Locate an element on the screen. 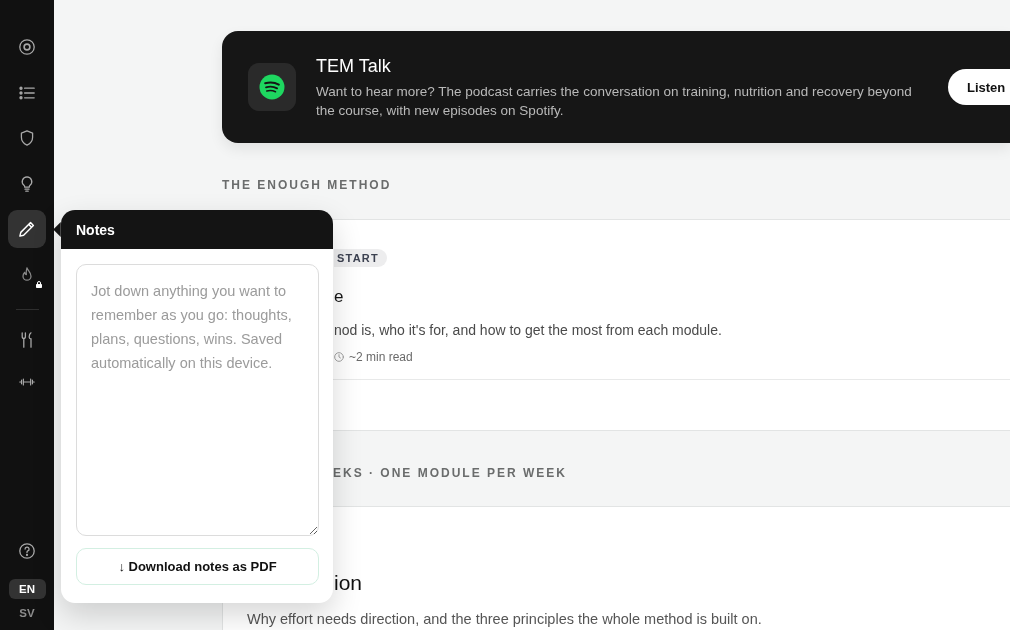 Image resolution: width=1010 pixels, height=630 pixels. banner-title: TEM Talk is located at coordinates (354, 65).